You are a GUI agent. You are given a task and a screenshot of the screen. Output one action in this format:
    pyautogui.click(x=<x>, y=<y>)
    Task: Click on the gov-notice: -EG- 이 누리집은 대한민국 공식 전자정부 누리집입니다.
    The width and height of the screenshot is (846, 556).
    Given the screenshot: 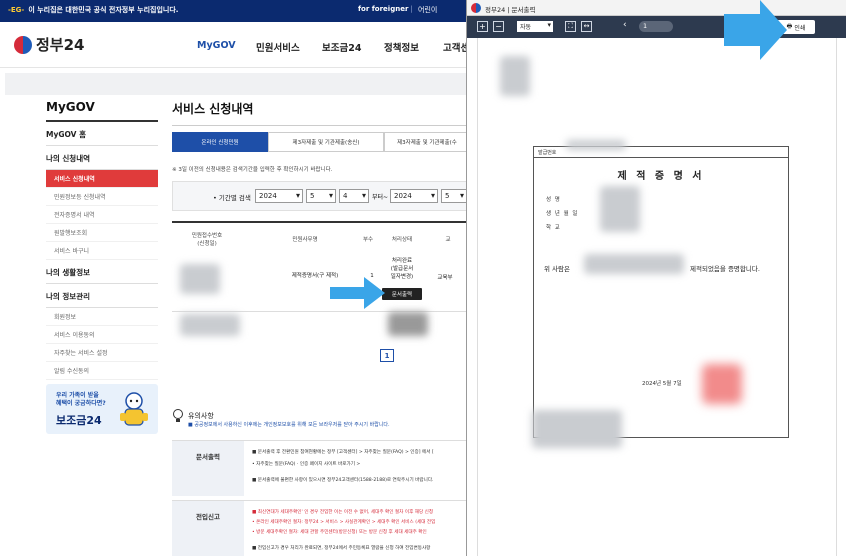 What is the action you would take?
    pyautogui.click(x=93, y=10)
    